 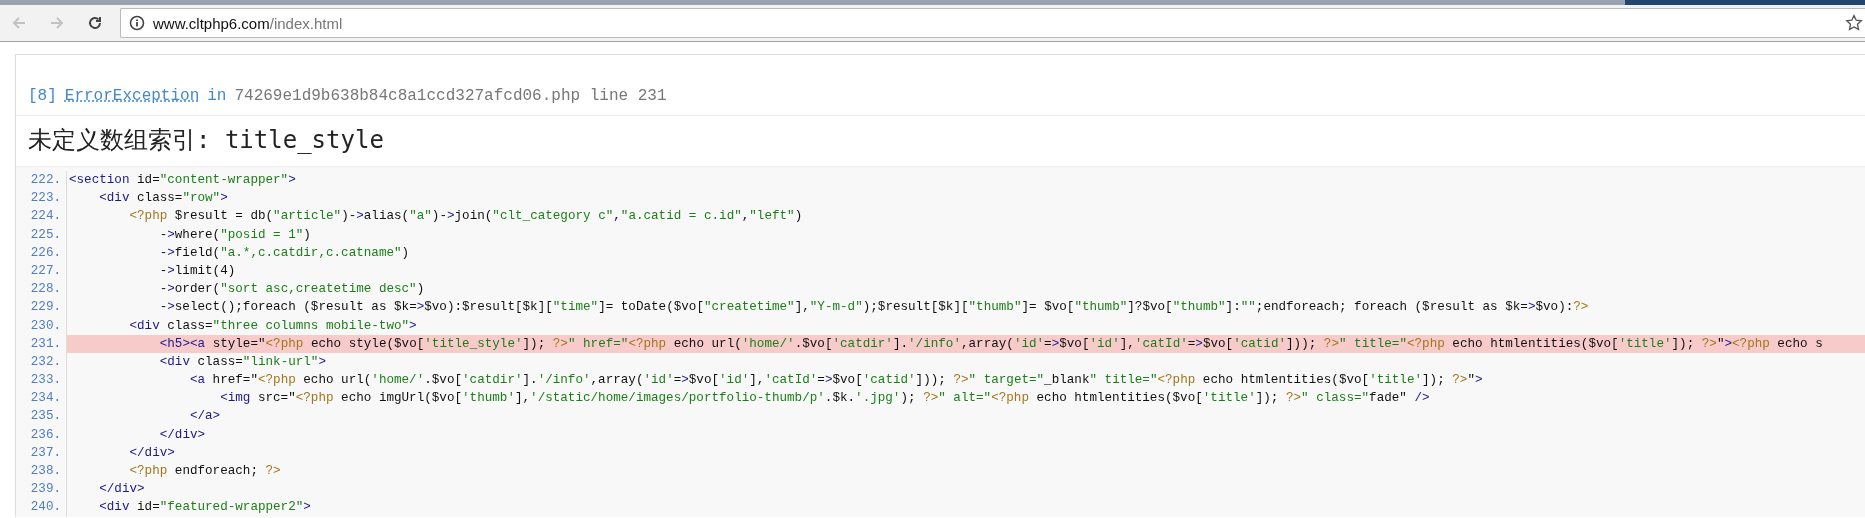 What do you see at coordinates (45, 344) in the screenshot?
I see `line-number: 231.` at bounding box center [45, 344].